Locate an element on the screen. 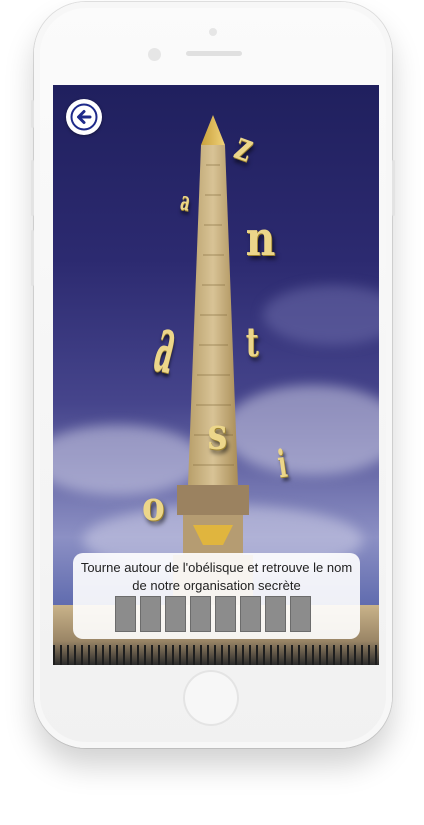 The image size is (424, 825). floating-letter: s is located at coordinates (217, 434).